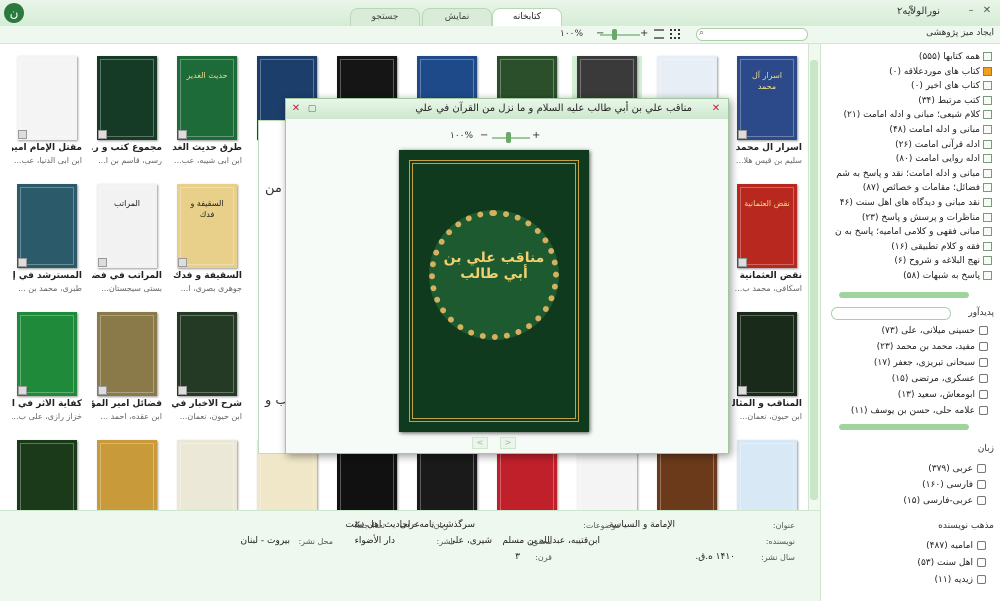 This screenshot has height=601, width=1000. Describe the element at coordinates (911, 11) in the screenshot. I see `help-button: ؟` at that location.